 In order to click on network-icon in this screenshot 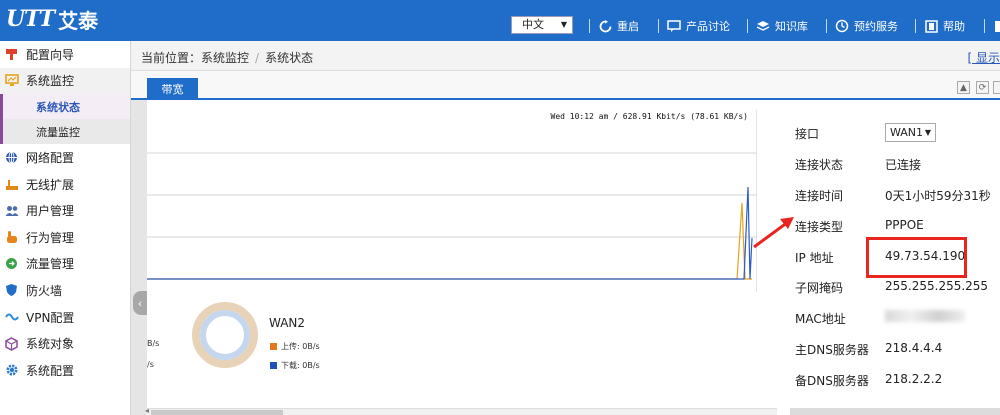, I will do `click(11, 157)`.